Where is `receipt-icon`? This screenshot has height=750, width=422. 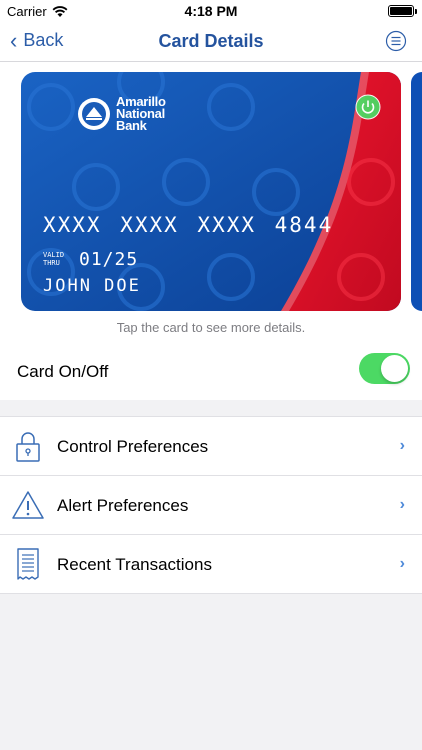
receipt-icon is located at coordinates (28, 564).